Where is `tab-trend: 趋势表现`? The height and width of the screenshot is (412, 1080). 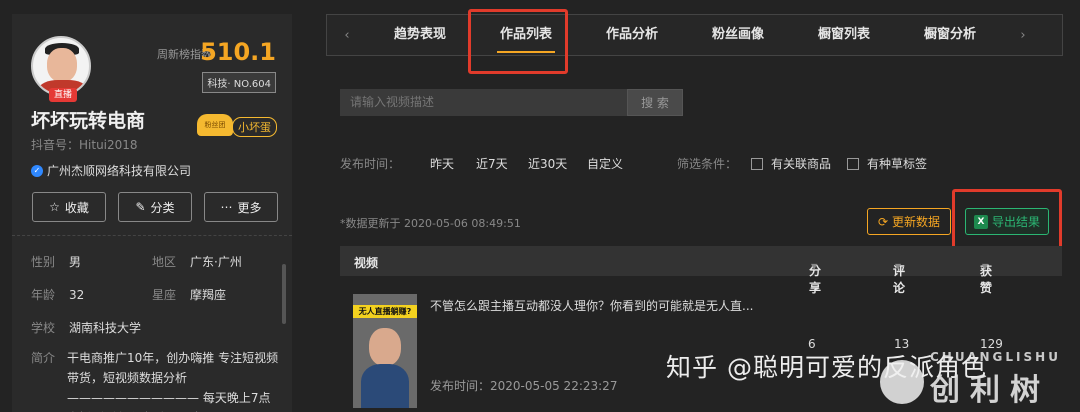 tab-trend: 趋势表现 is located at coordinates (420, 35).